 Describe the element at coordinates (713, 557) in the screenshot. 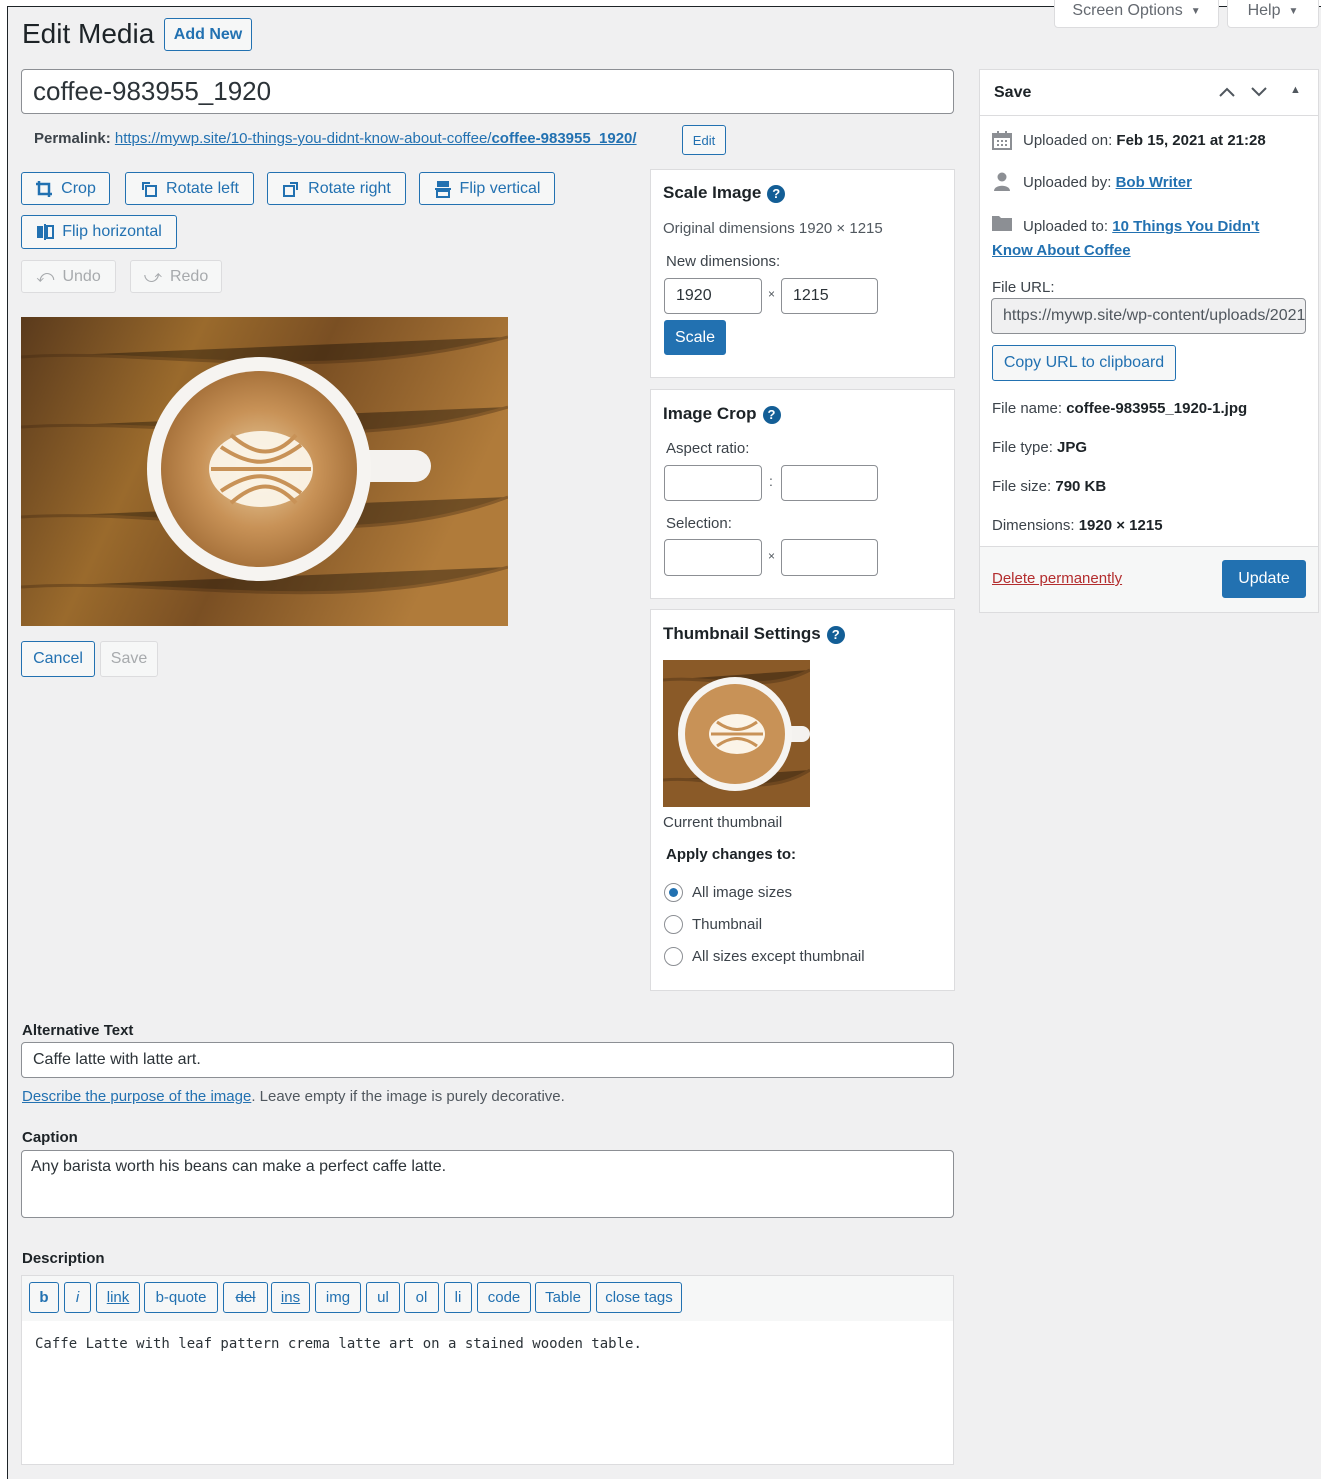

I see `selection-width-input` at that location.